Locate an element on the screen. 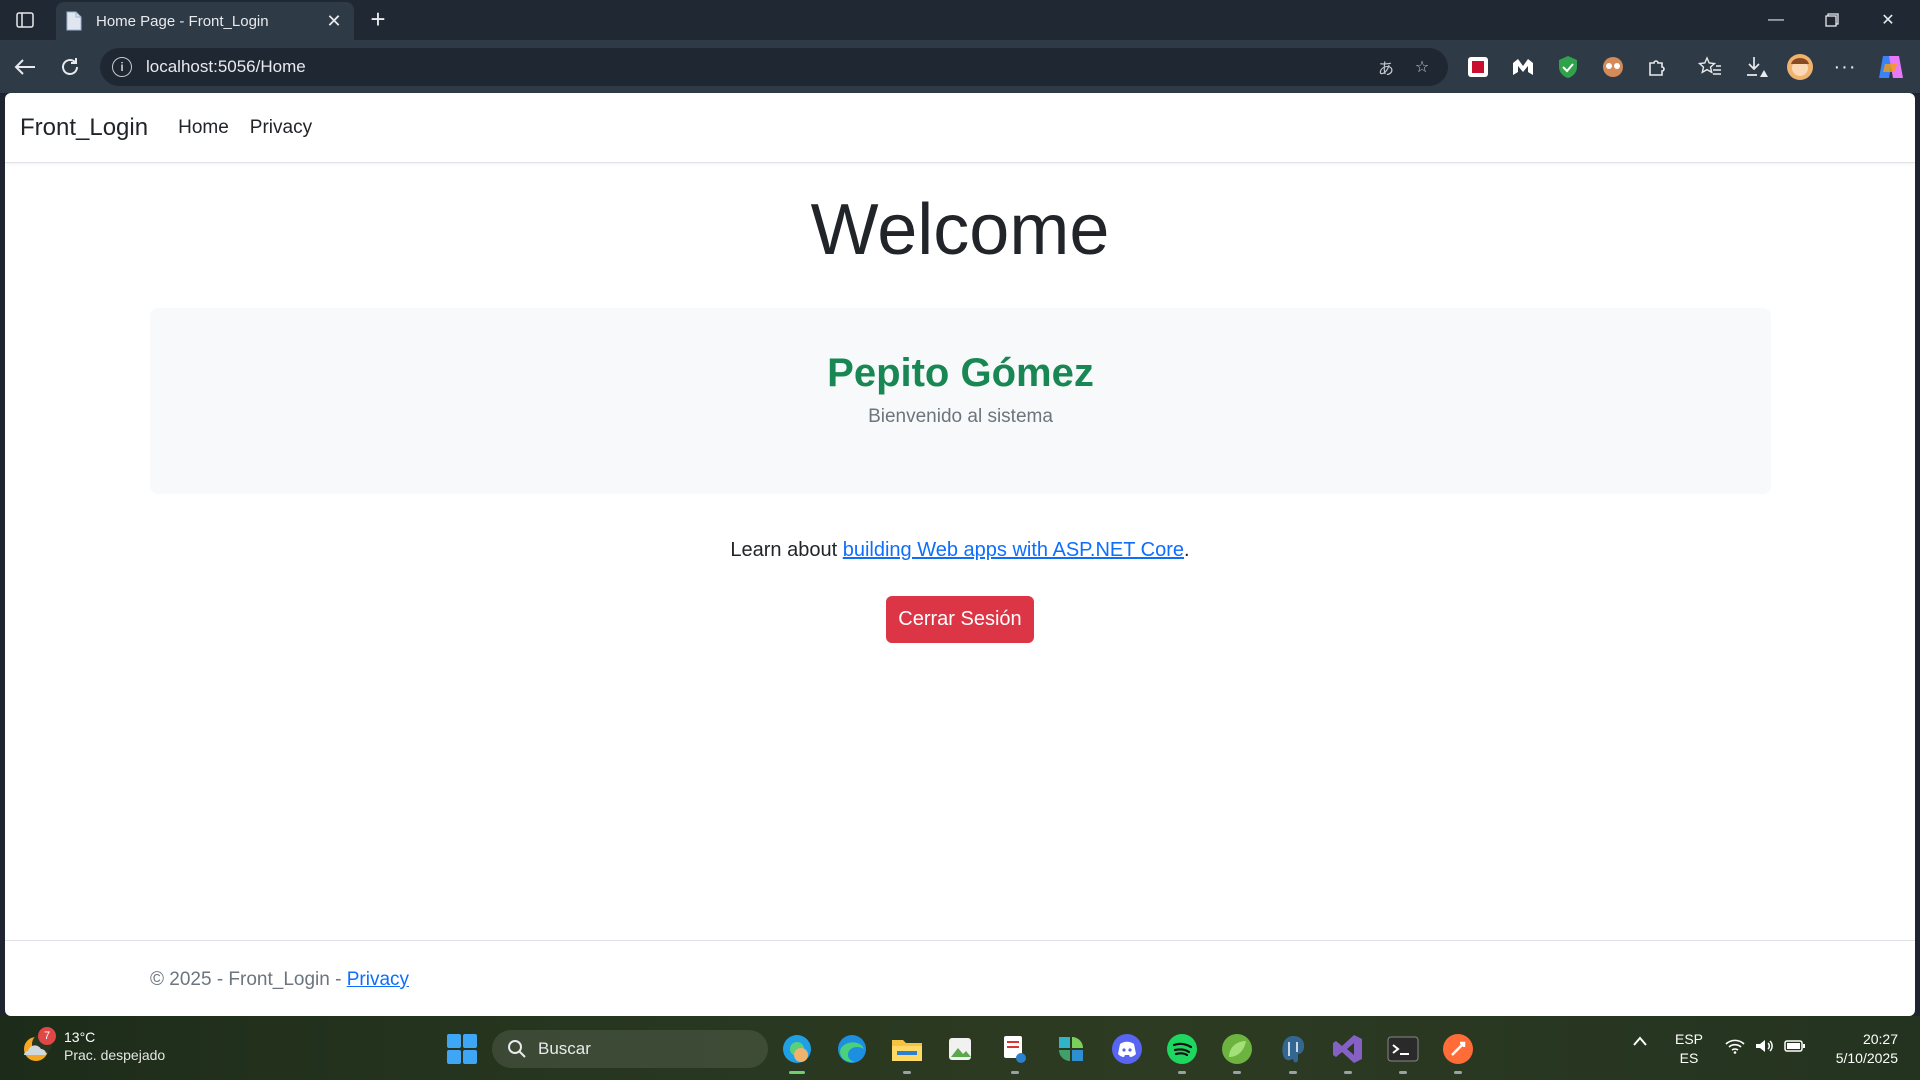 Image resolution: width=1920 pixels, height=1080 pixels. weather-badge: 7 is located at coordinates (47, 1036).